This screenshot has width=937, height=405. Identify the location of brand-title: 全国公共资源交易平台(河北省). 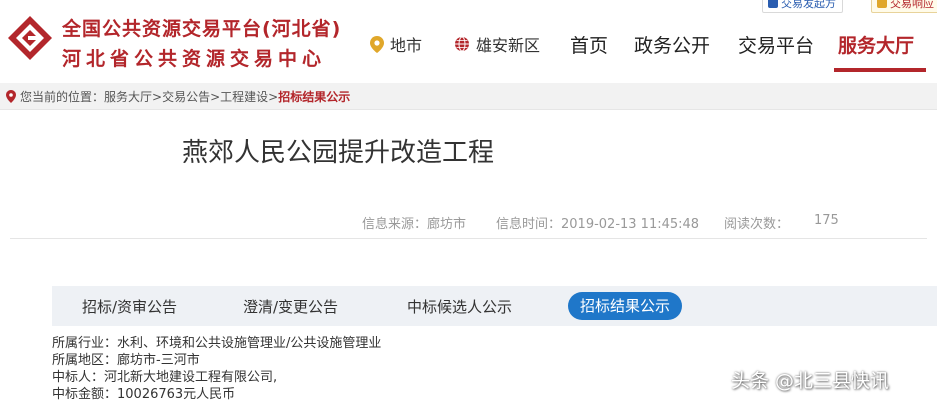
(201, 27).